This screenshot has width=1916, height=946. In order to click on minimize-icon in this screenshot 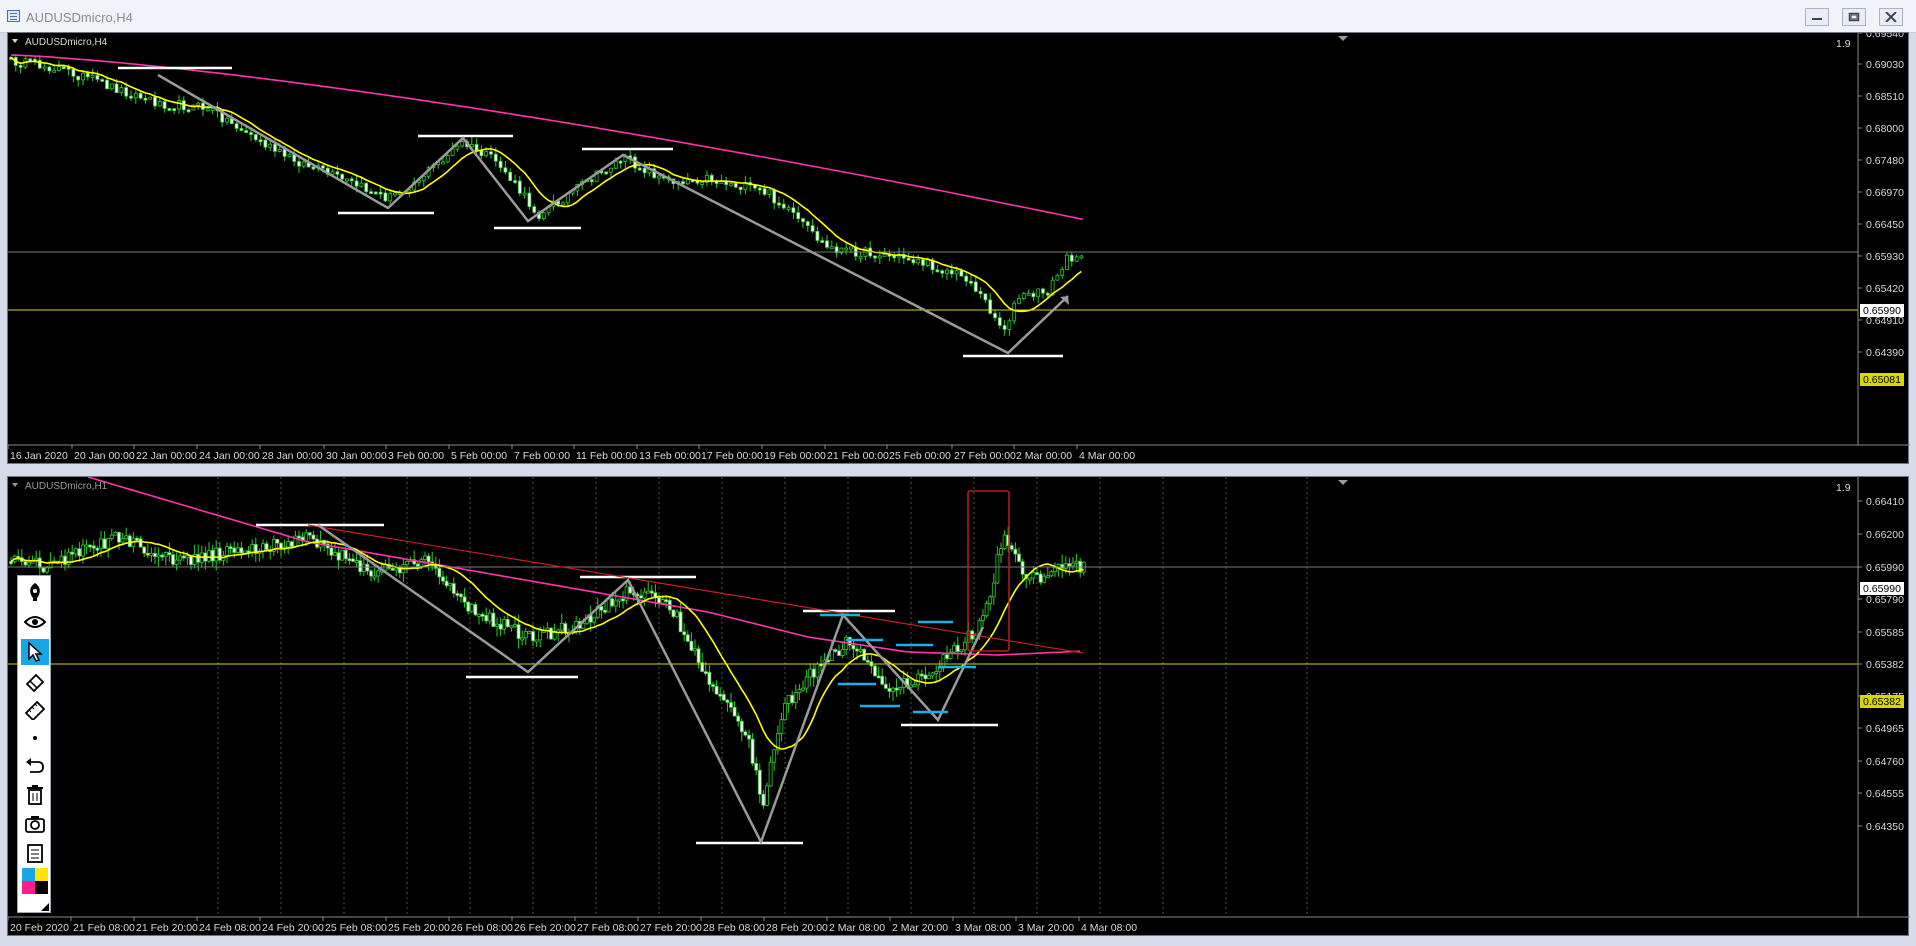, I will do `click(1817, 19)`.